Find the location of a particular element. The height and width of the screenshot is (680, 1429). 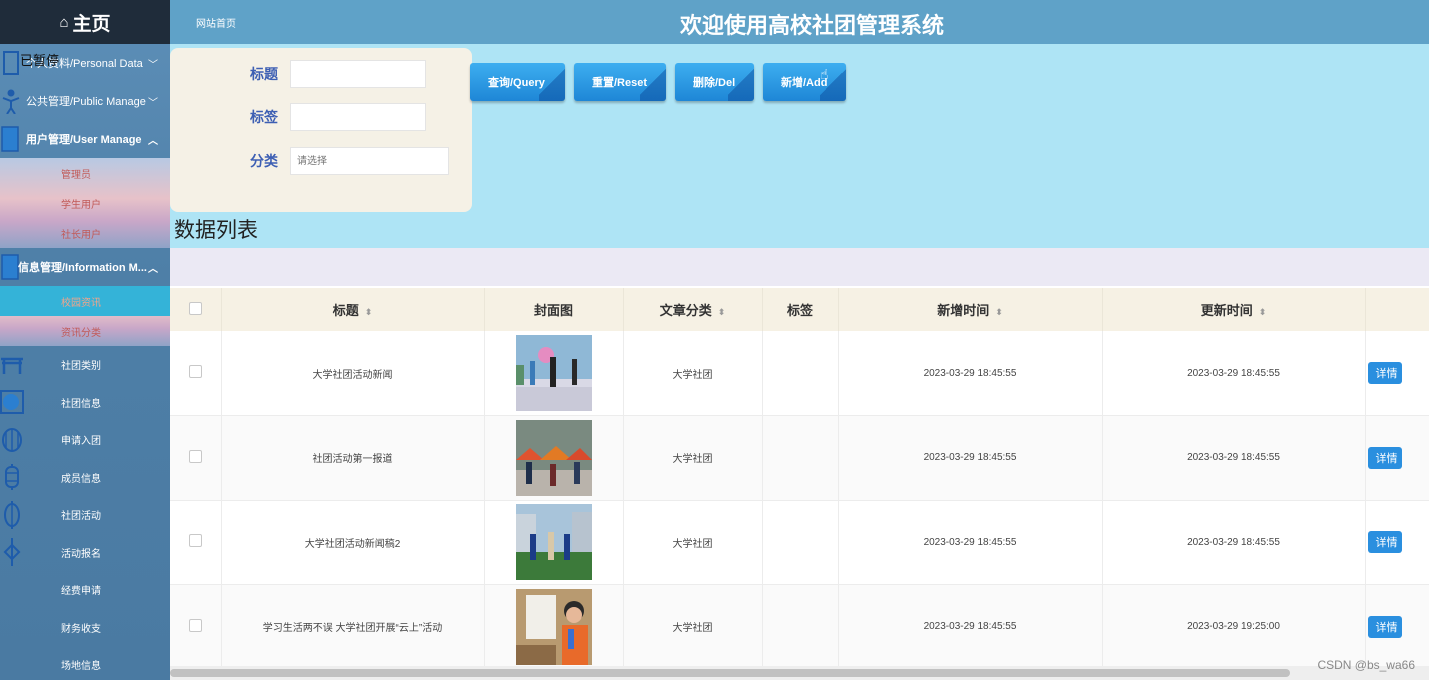

column-header-actions is located at coordinates (1397, 309).